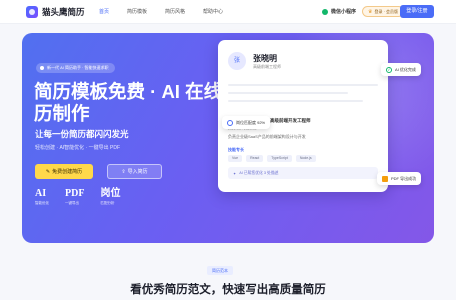 This screenshot has width=456, height=300. What do you see at coordinates (175, 12) in the screenshot?
I see `nav-item-styles: 简历风格` at bounding box center [175, 12].